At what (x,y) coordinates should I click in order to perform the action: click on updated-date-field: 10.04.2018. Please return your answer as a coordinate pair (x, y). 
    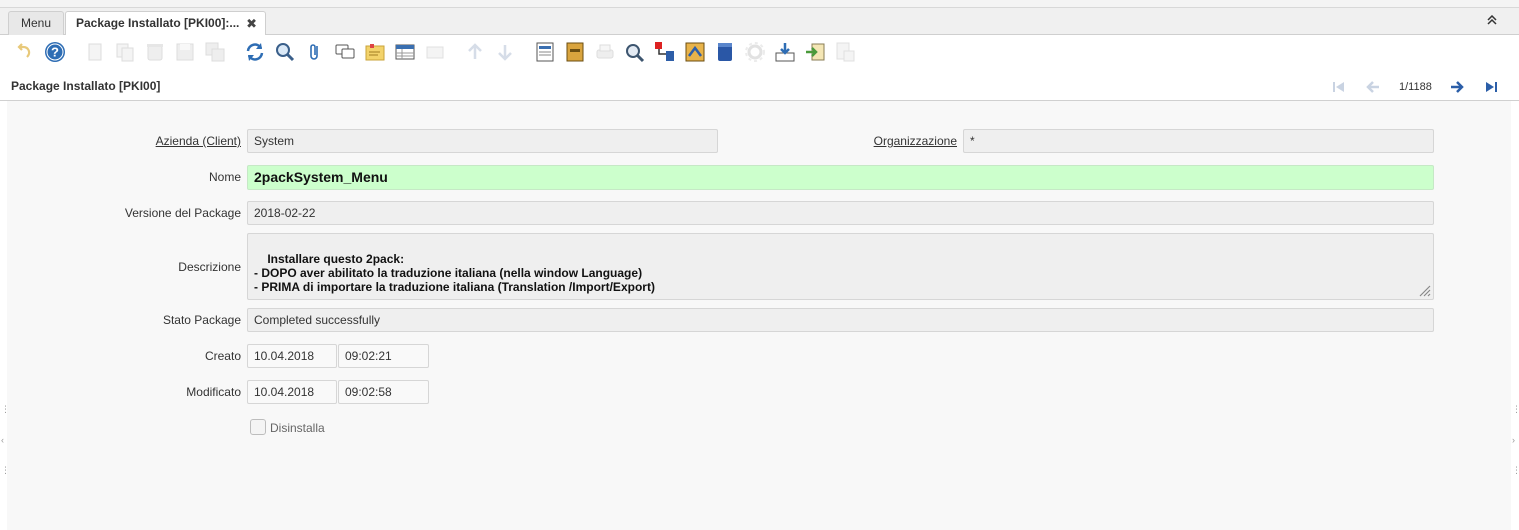
    Looking at the image, I should click on (292, 392).